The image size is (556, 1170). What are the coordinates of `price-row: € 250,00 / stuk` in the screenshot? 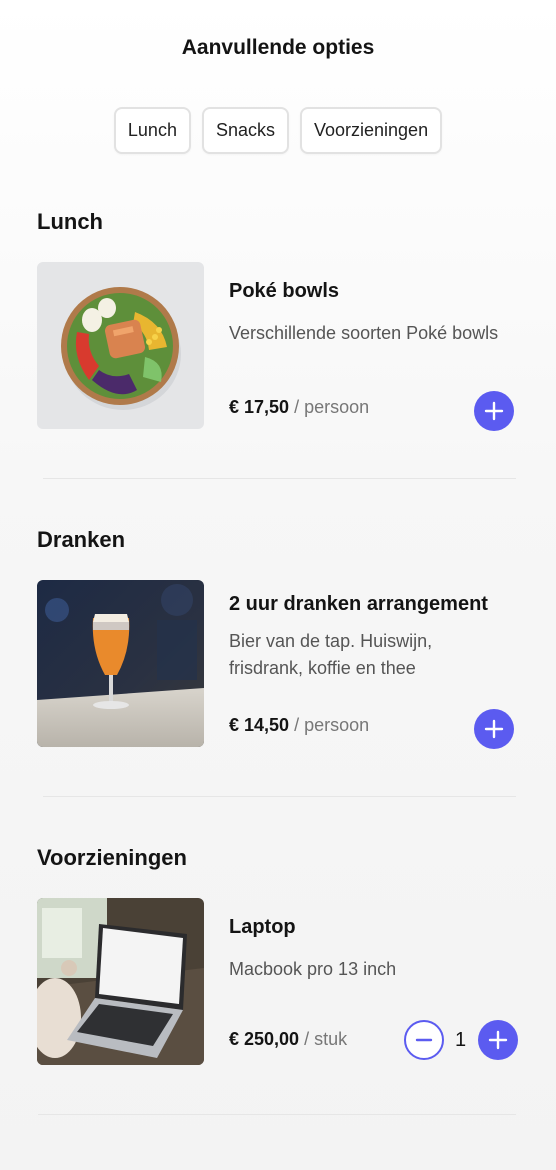 It's located at (288, 1039).